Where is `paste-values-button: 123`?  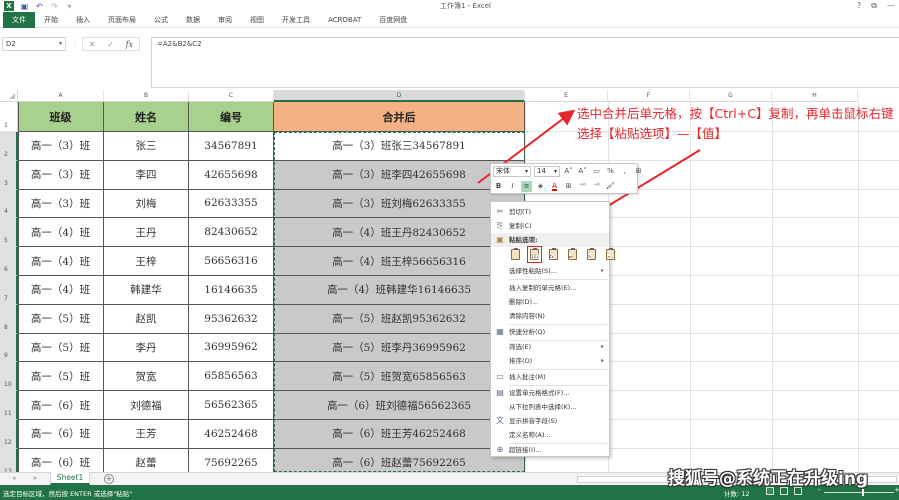
paste-values-button: 123 is located at coordinates (534, 254).